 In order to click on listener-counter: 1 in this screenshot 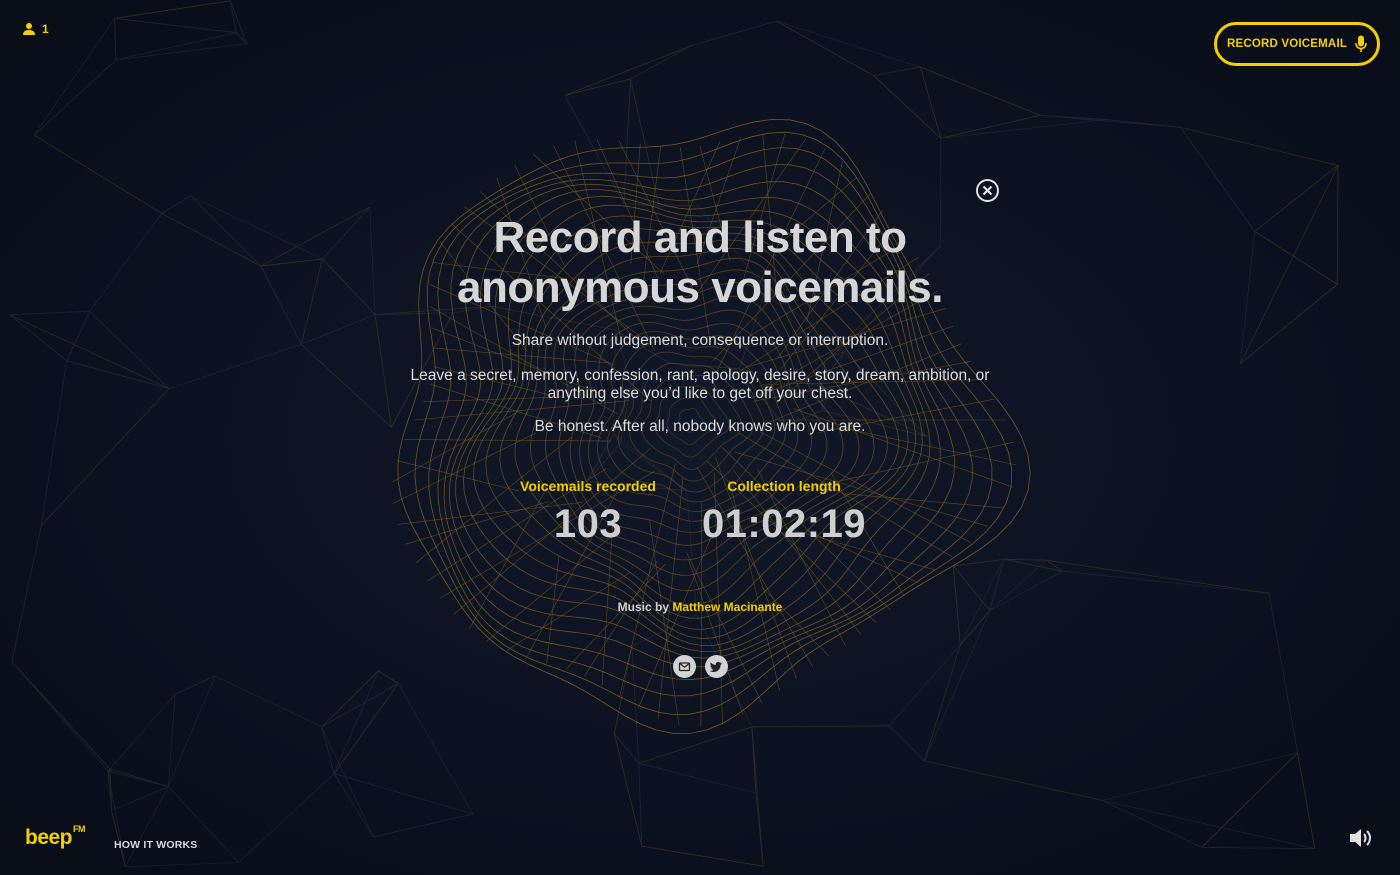, I will do `click(35, 29)`.